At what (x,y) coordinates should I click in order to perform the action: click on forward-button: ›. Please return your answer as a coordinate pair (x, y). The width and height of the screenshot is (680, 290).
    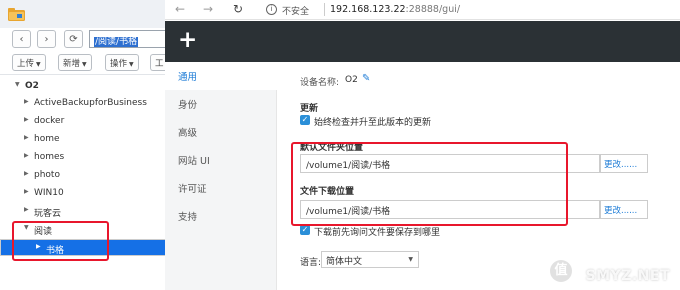
    Looking at the image, I should click on (46, 39).